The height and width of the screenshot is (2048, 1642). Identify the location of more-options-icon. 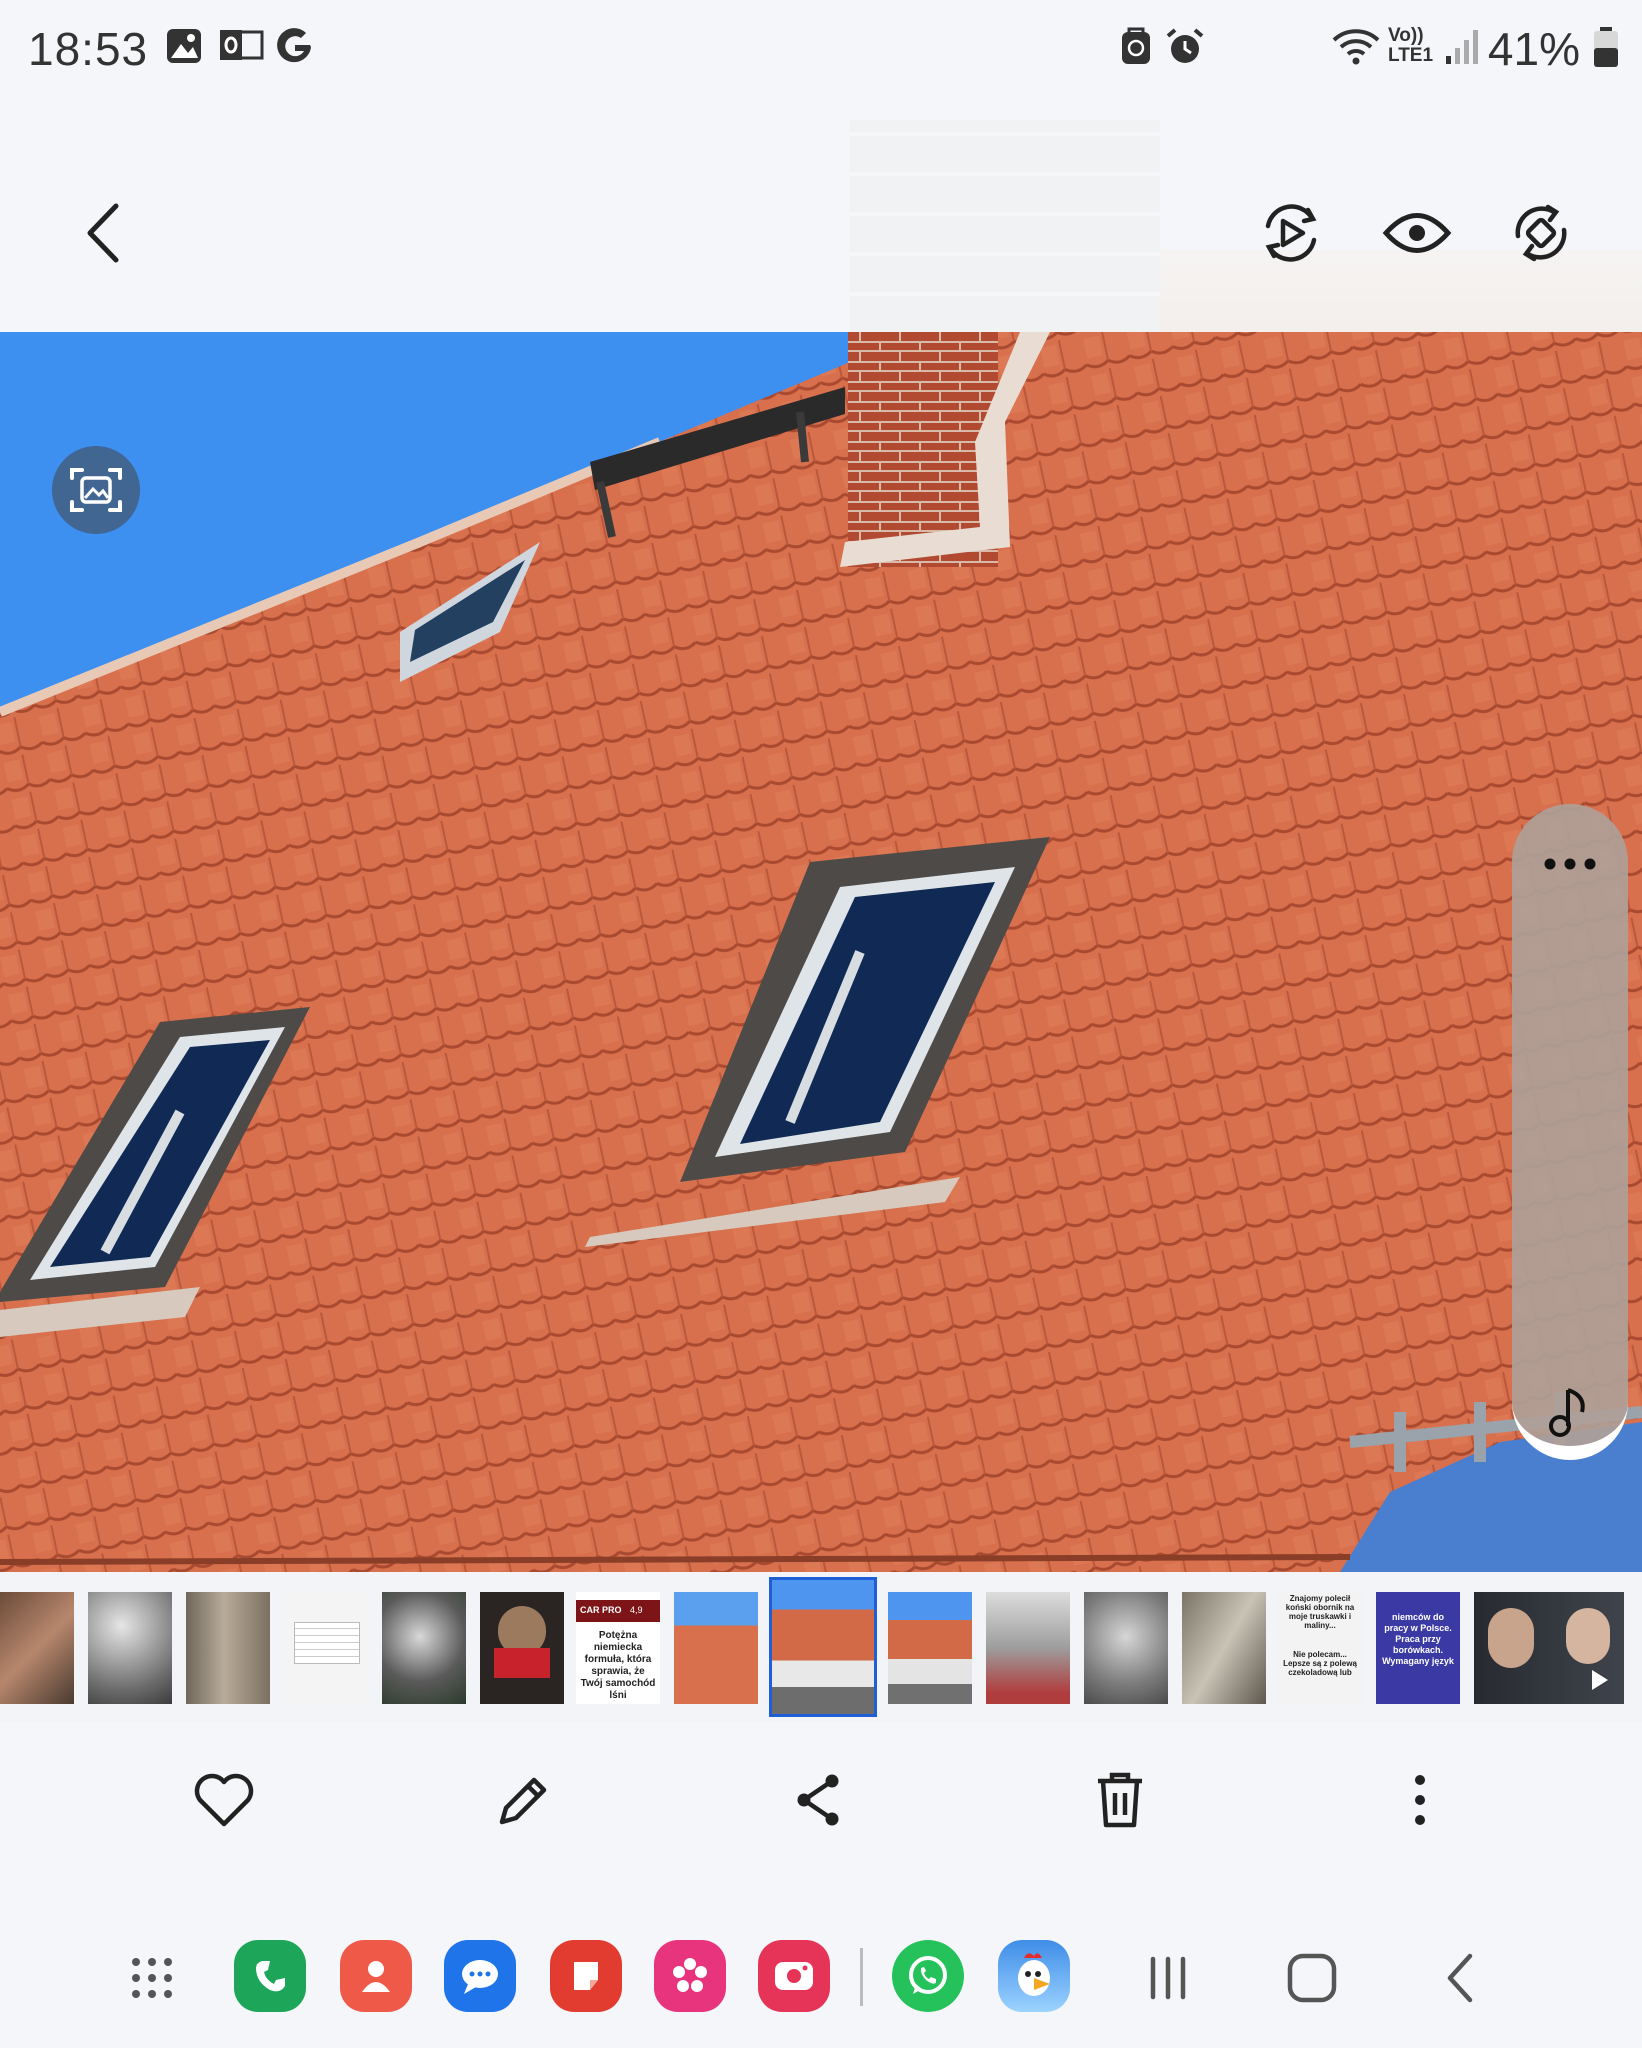
(1420, 1800).